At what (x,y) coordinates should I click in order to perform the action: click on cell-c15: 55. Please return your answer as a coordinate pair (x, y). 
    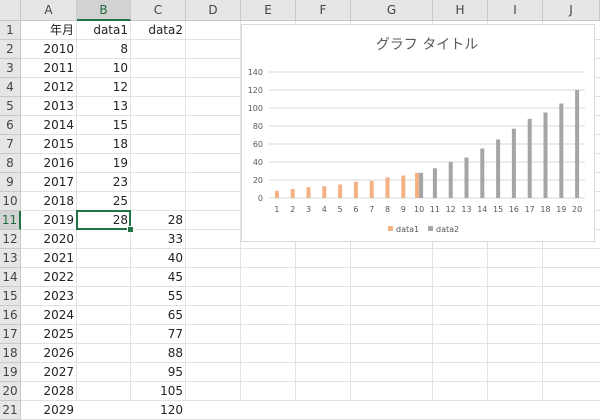
    Looking at the image, I should click on (158, 296).